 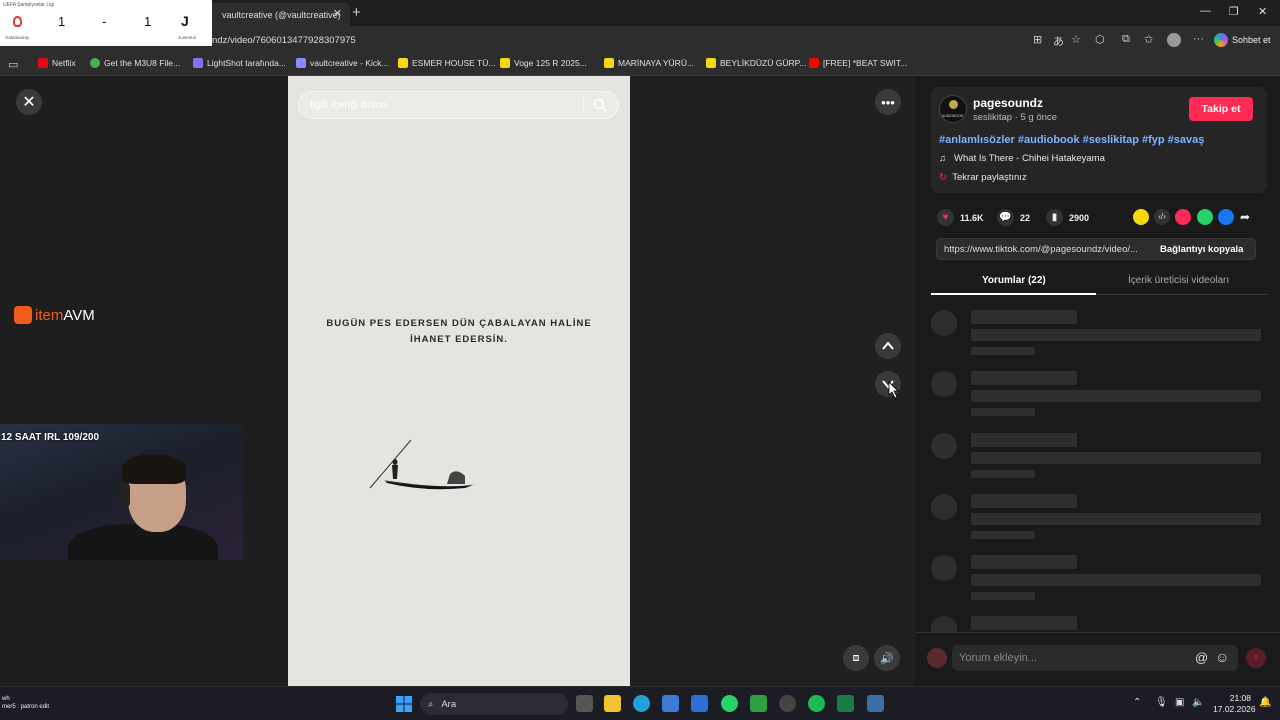 I want to click on more-dots-icon: •••, so click(x=888, y=102).